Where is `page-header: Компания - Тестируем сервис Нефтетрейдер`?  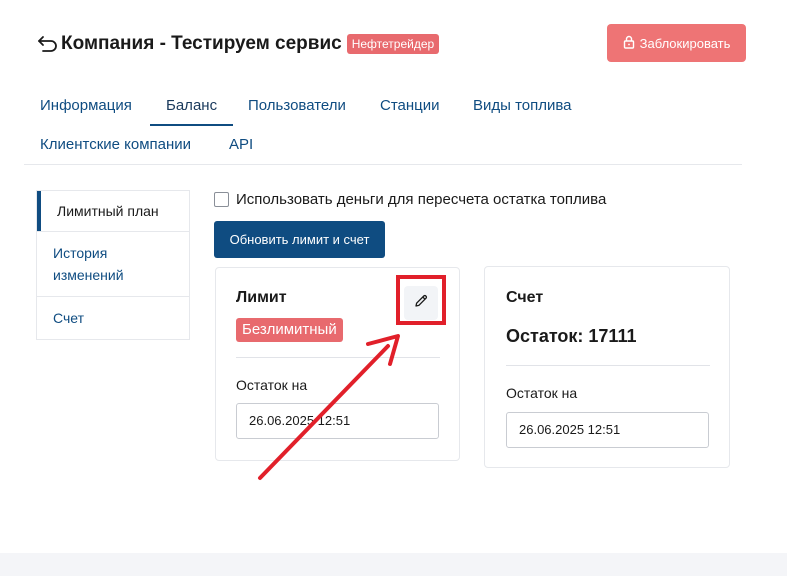
page-header: Компания - Тестируем сервис Нефтетрейдер is located at coordinates (238, 44).